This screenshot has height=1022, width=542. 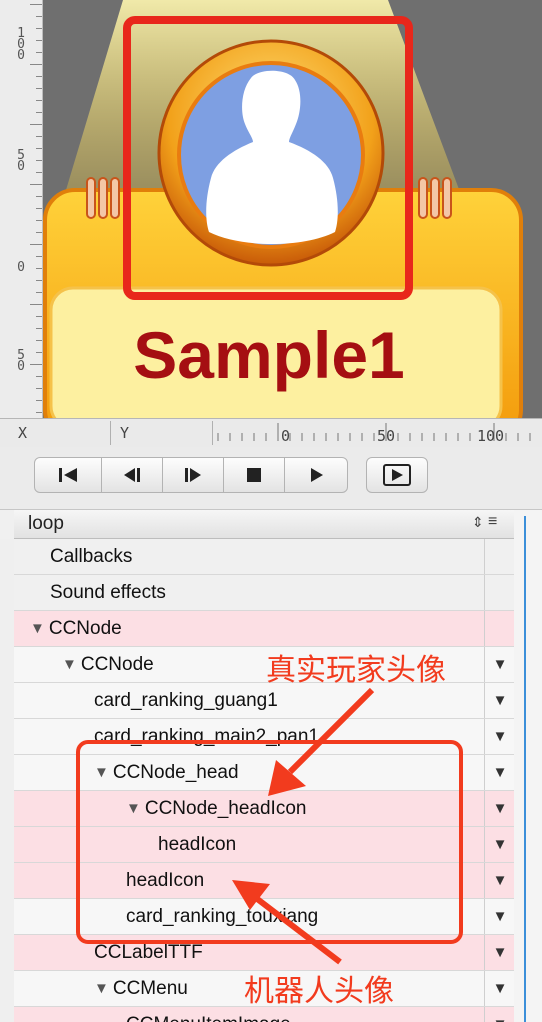 What do you see at coordinates (150, 988) in the screenshot?
I see `node-label: CCMenu` at bounding box center [150, 988].